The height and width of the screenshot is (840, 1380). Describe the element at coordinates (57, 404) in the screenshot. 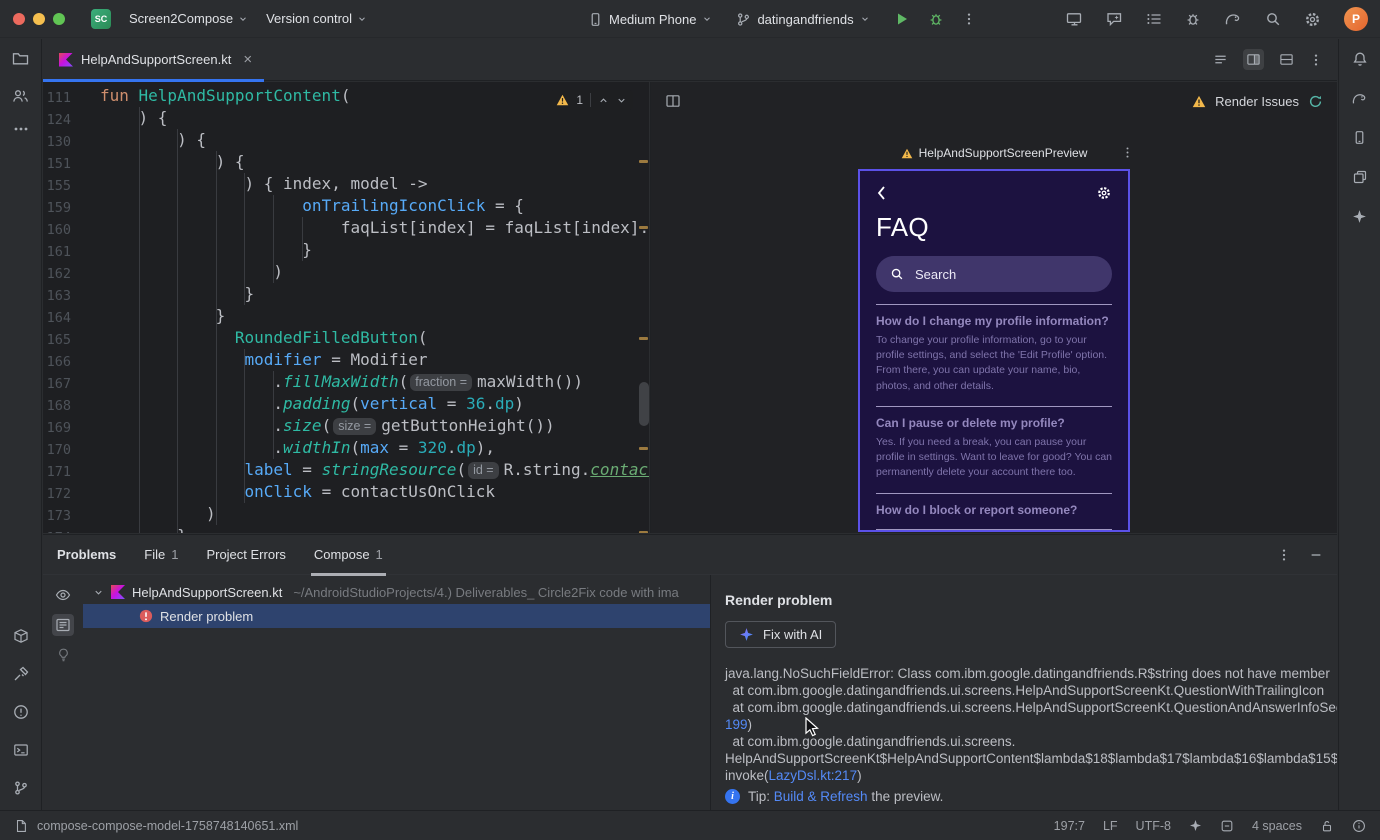

I see `line-number: 168` at that location.